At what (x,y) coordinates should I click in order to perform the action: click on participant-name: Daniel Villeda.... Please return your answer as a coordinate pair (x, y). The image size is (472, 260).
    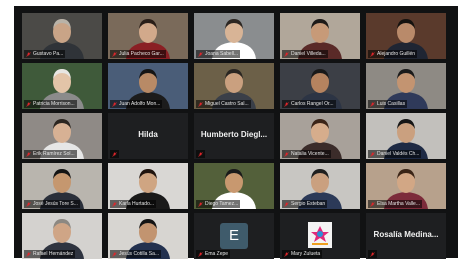
    Looking at the image, I should click on (308, 54).